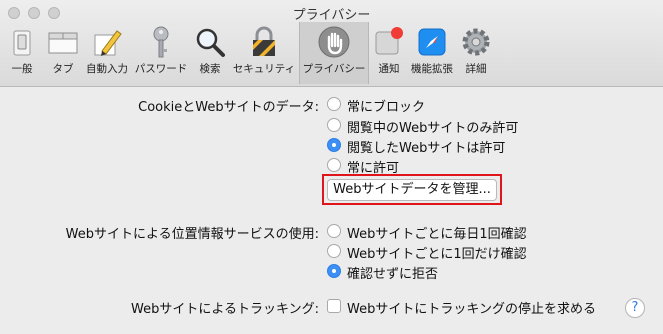  Describe the element at coordinates (432, 69) in the screenshot. I see `tab-extensions-label: 機能拡張` at that location.